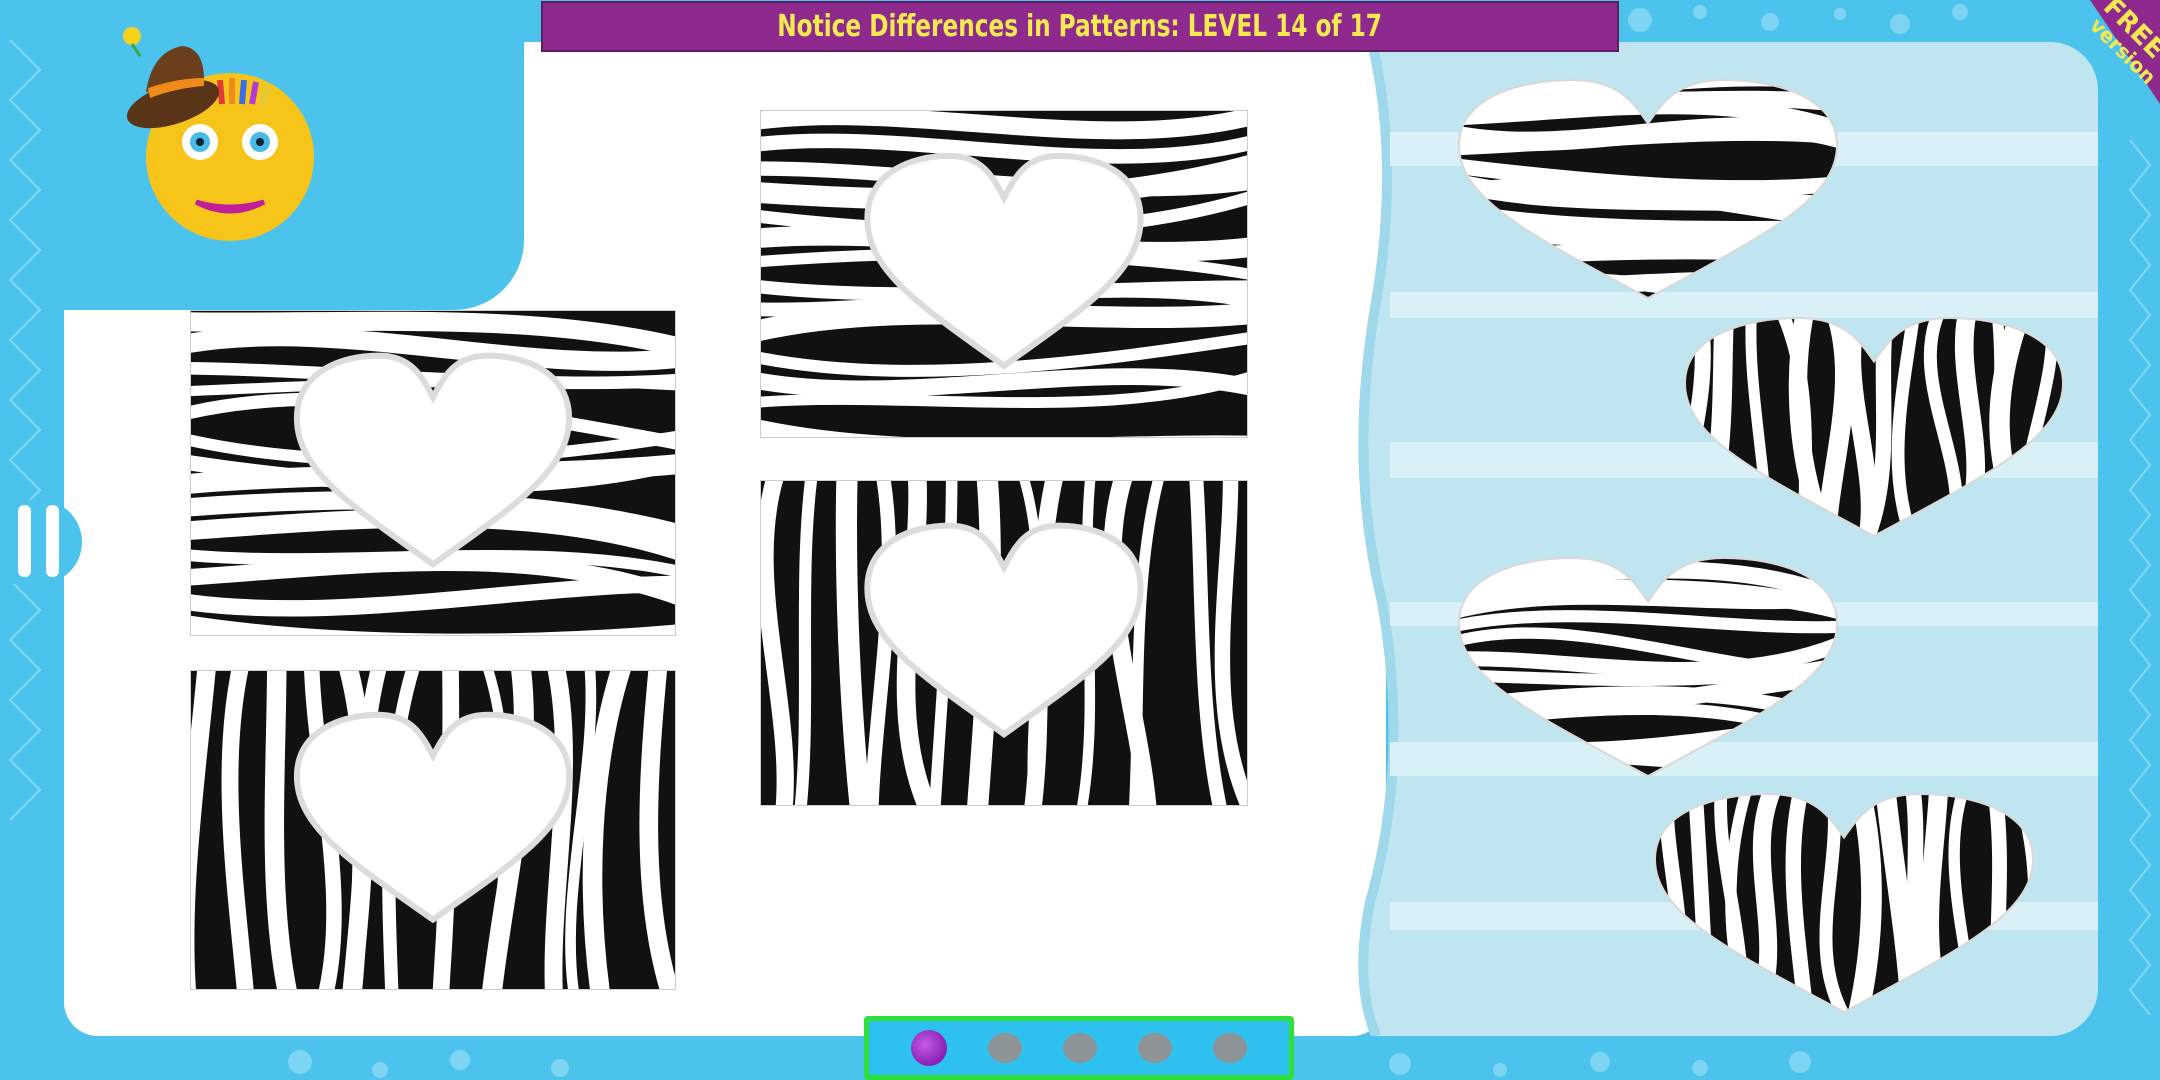 Image resolution: width=2160 pixels, height=1080 pixels. I want to click on pause-icon, so click(24, 541).